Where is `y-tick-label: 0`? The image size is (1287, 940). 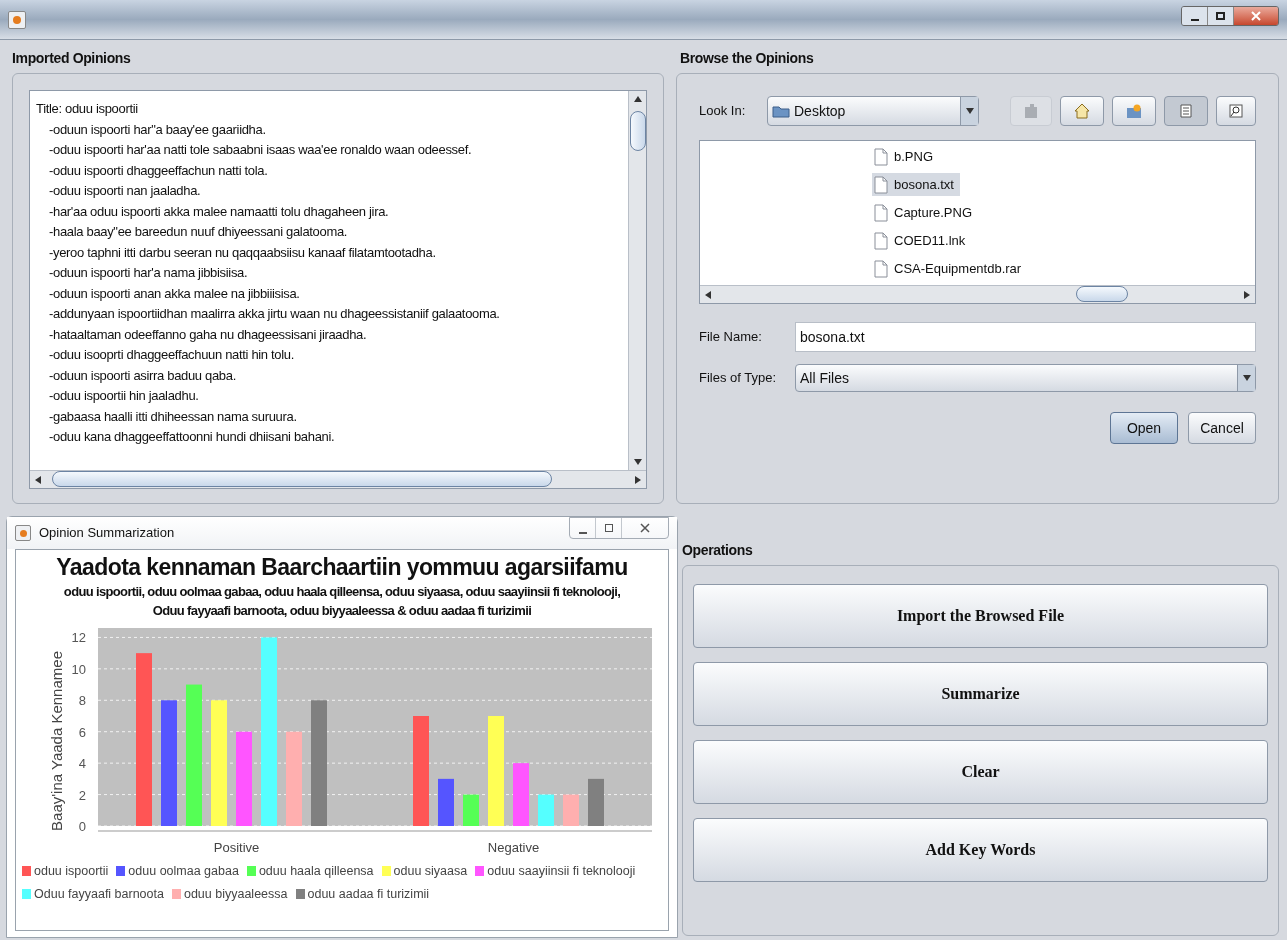 y-tick-label: 0 is located at coordinates (82, 826).